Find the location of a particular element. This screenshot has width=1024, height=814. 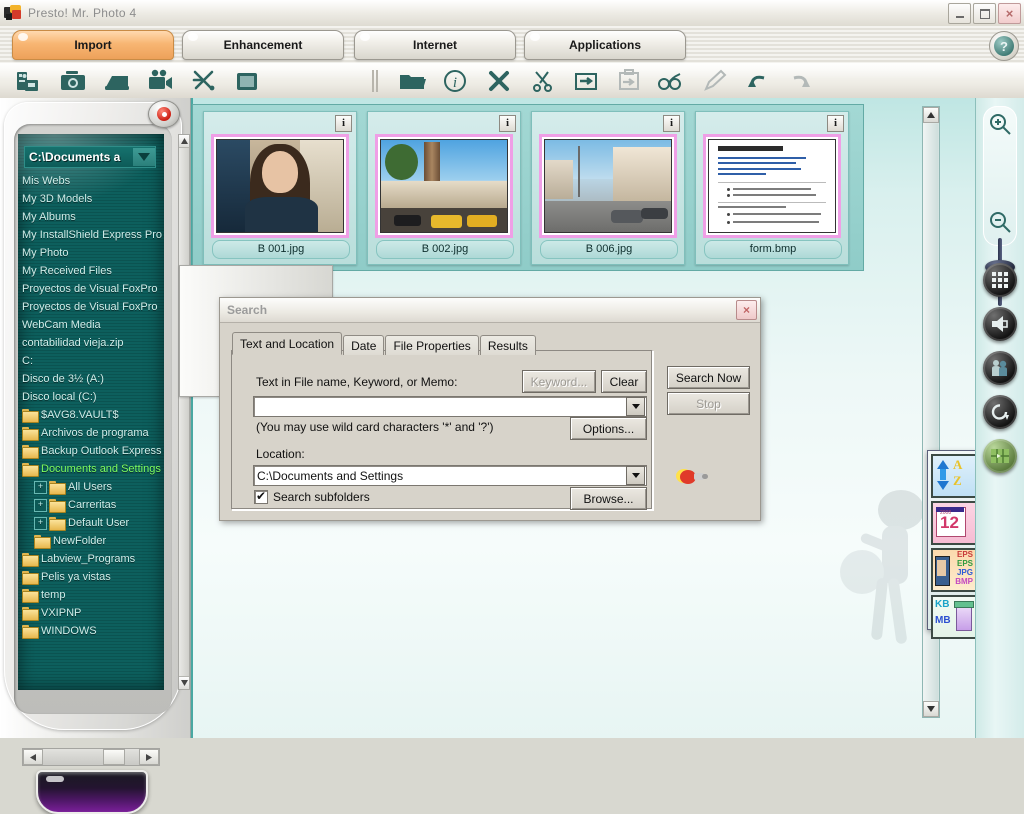

tab-internet: Internet is located at coordinates (435, 45).